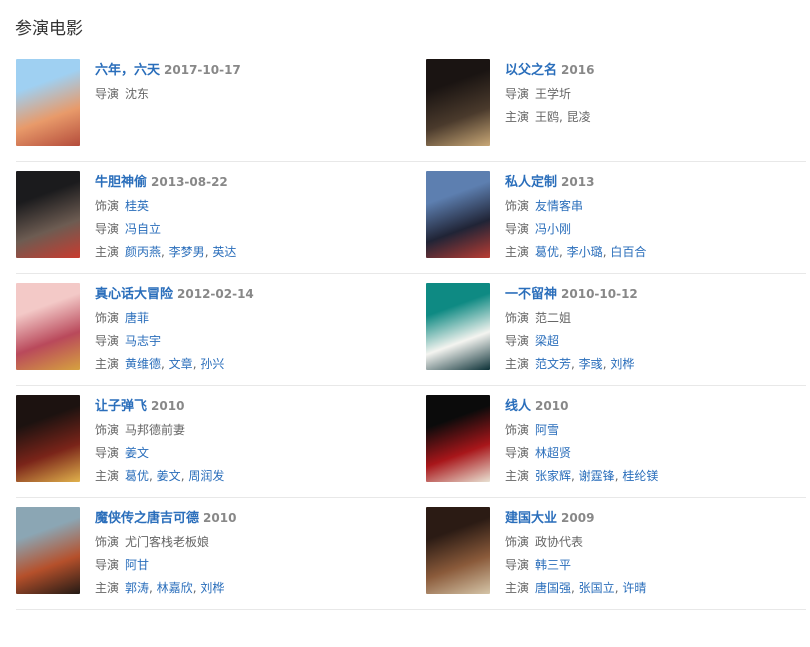  I want to click on person-link: 李梦男, so click(187, 252).